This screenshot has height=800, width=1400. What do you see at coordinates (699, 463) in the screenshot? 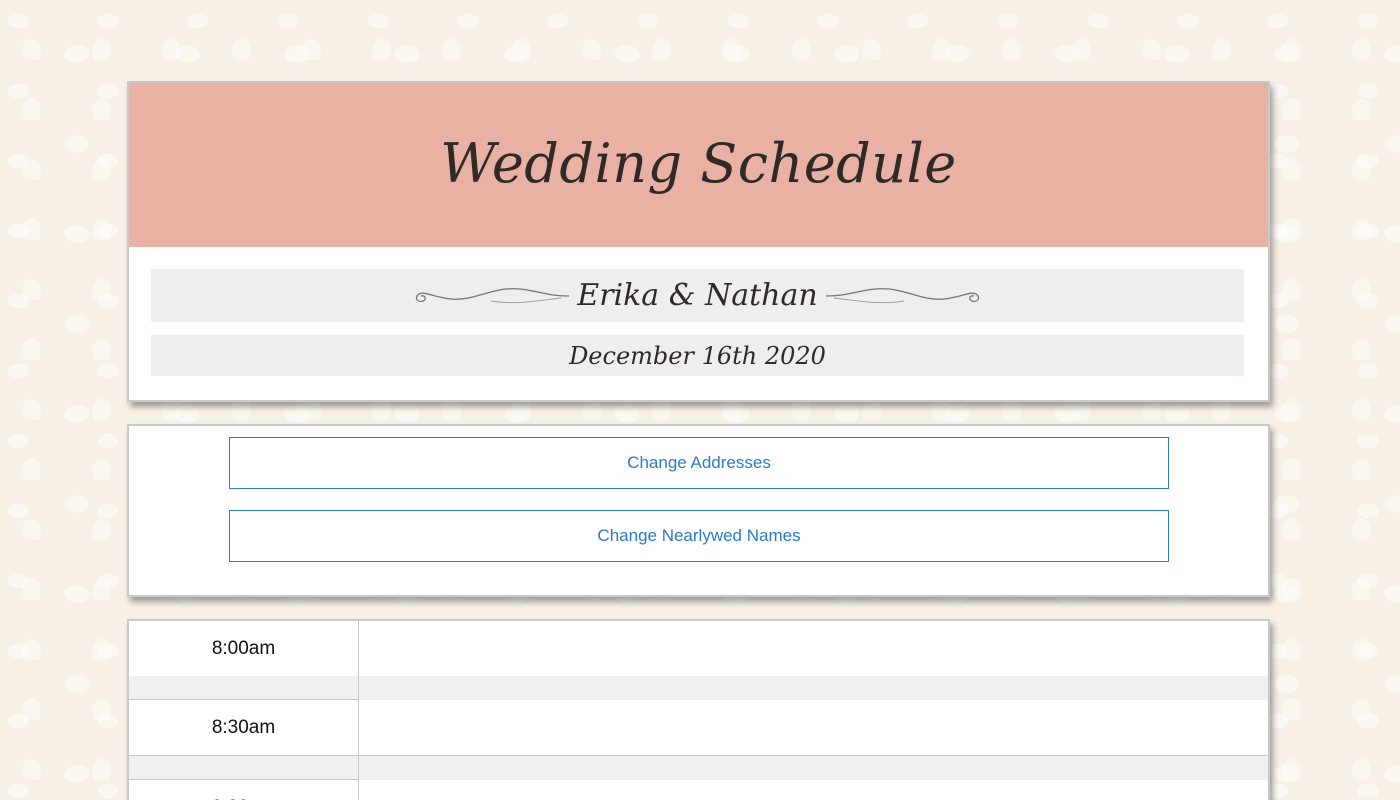
I see `change-addresses-button: Change Addresses` at bounding box center [699, 463].